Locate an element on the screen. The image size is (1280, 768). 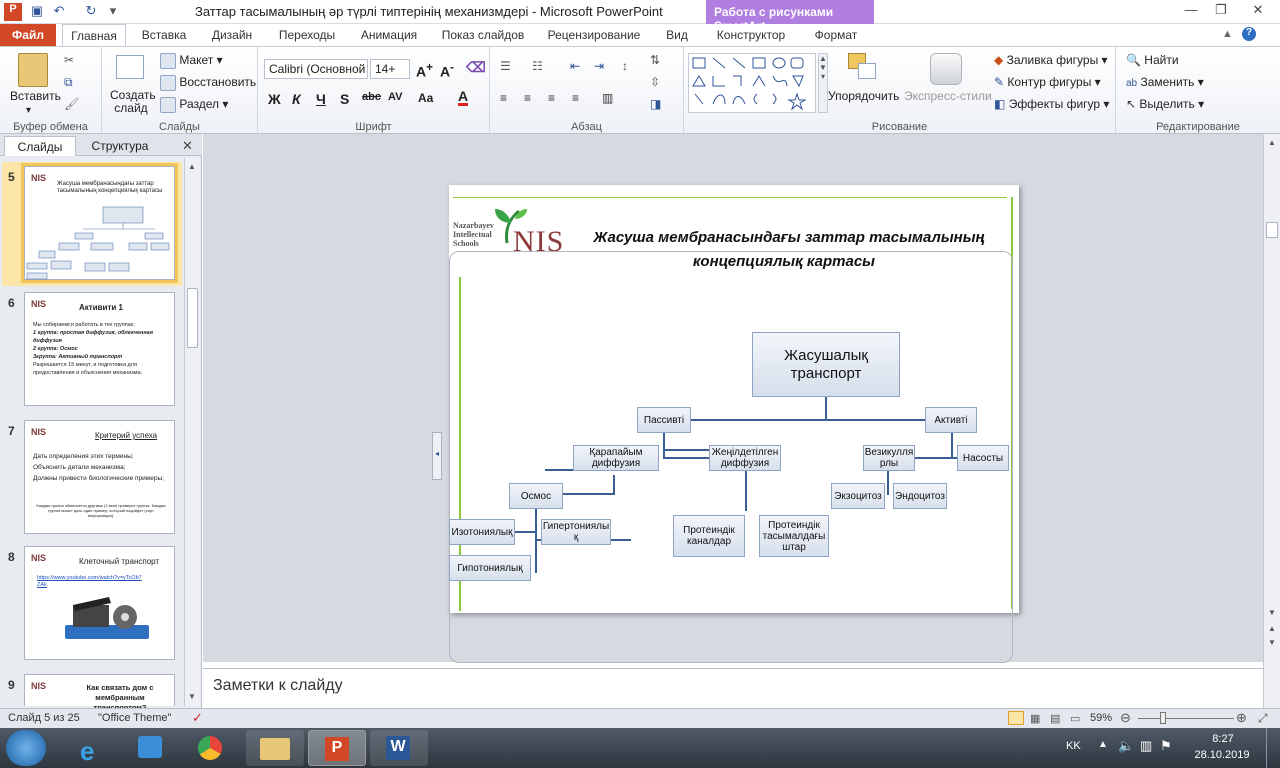
format-painter-icon: 🖌 is located at coordinates (71, 104).